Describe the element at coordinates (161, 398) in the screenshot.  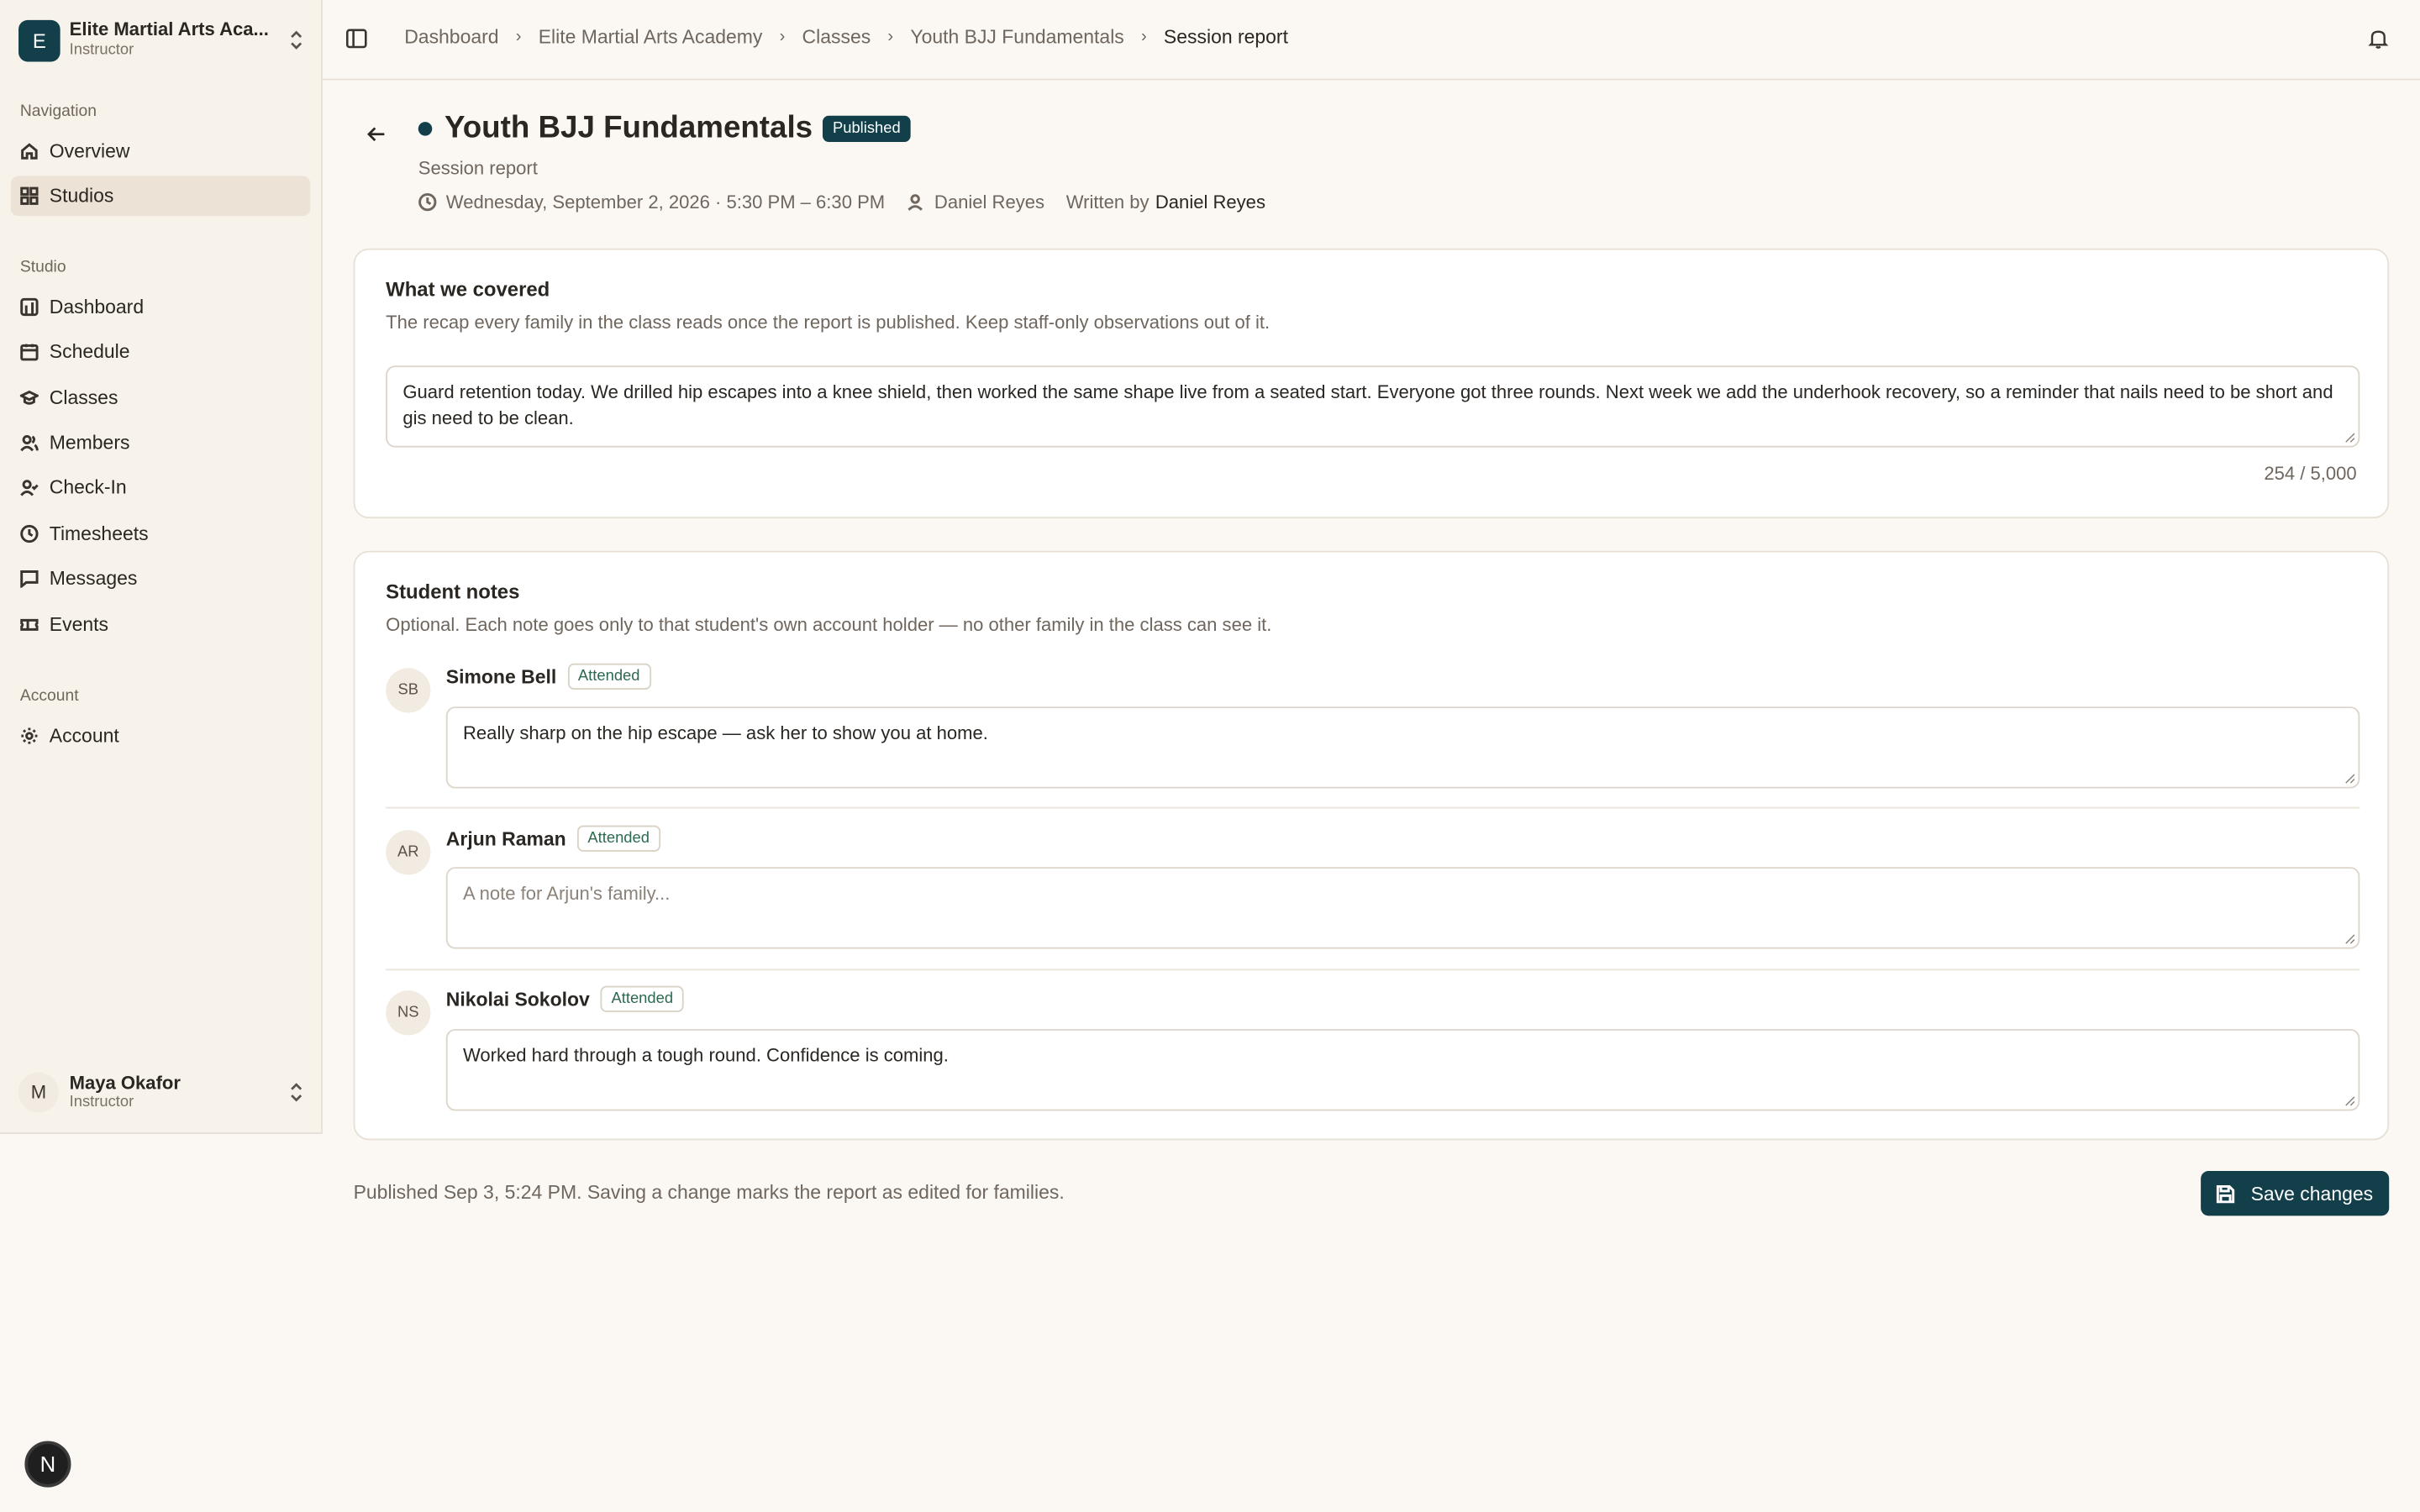
I see `sidebar-item-classes: Classes` at that location.